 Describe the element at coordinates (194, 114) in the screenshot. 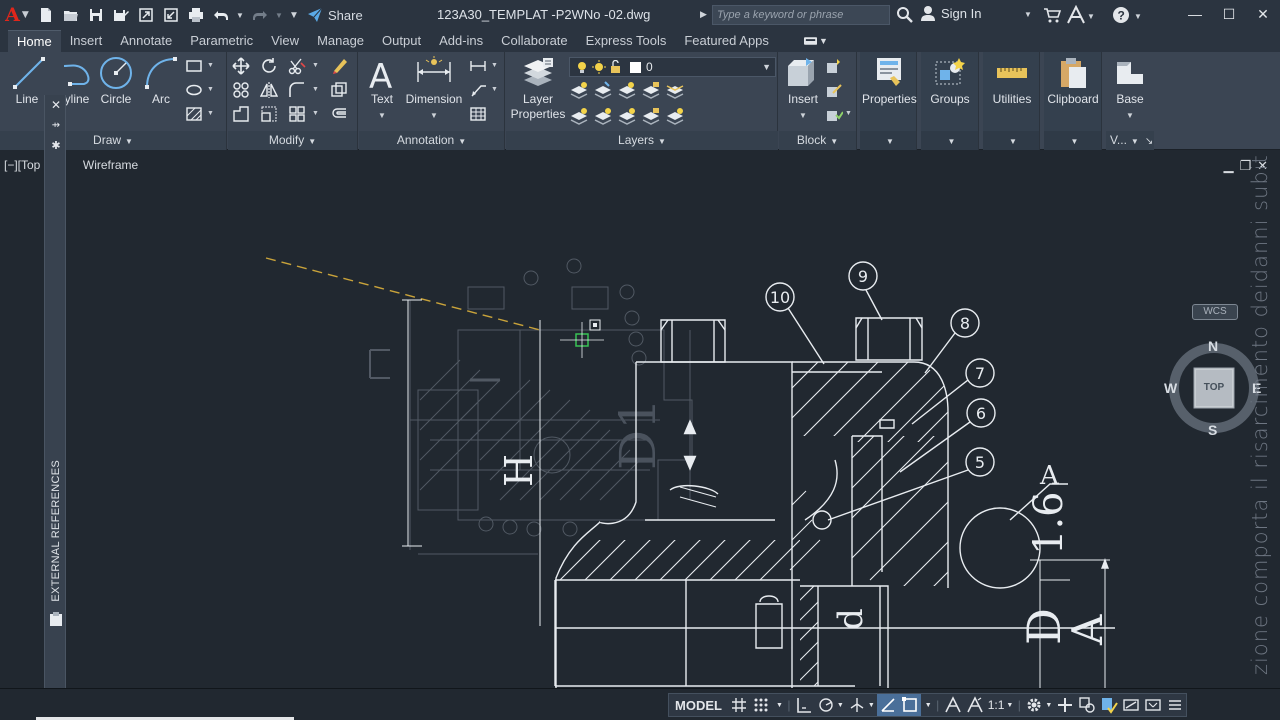

I see `hatch-icon` at that location.